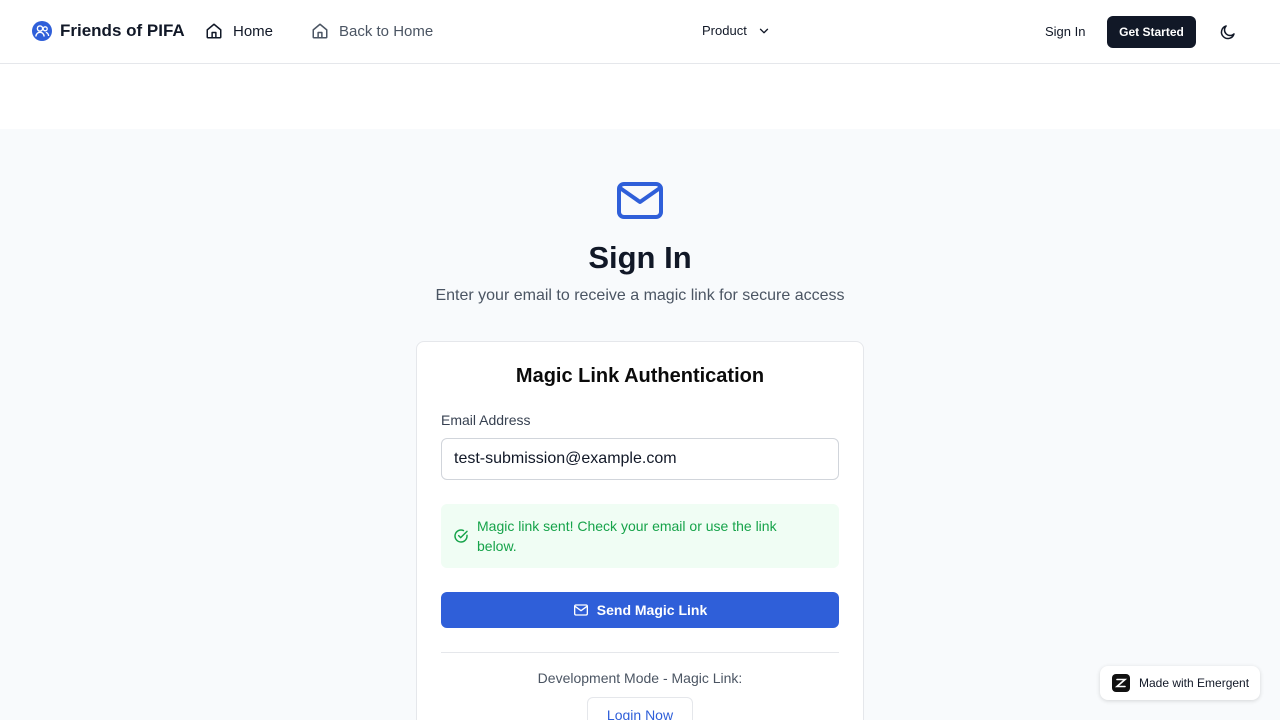  I want to click on nav-back-label: Back to Home, so click(386, 31).